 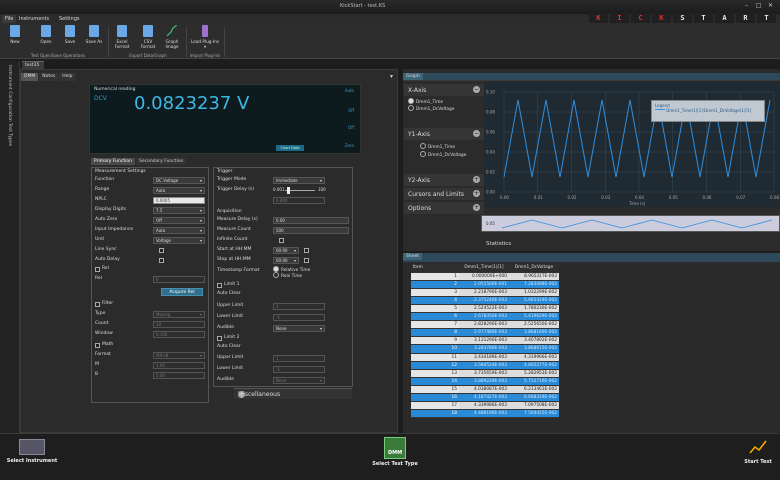 What do you see at coordinates (49, 77) in the screenshot?
I see `tab-notes: Notes` at bounding box center [49, 77].